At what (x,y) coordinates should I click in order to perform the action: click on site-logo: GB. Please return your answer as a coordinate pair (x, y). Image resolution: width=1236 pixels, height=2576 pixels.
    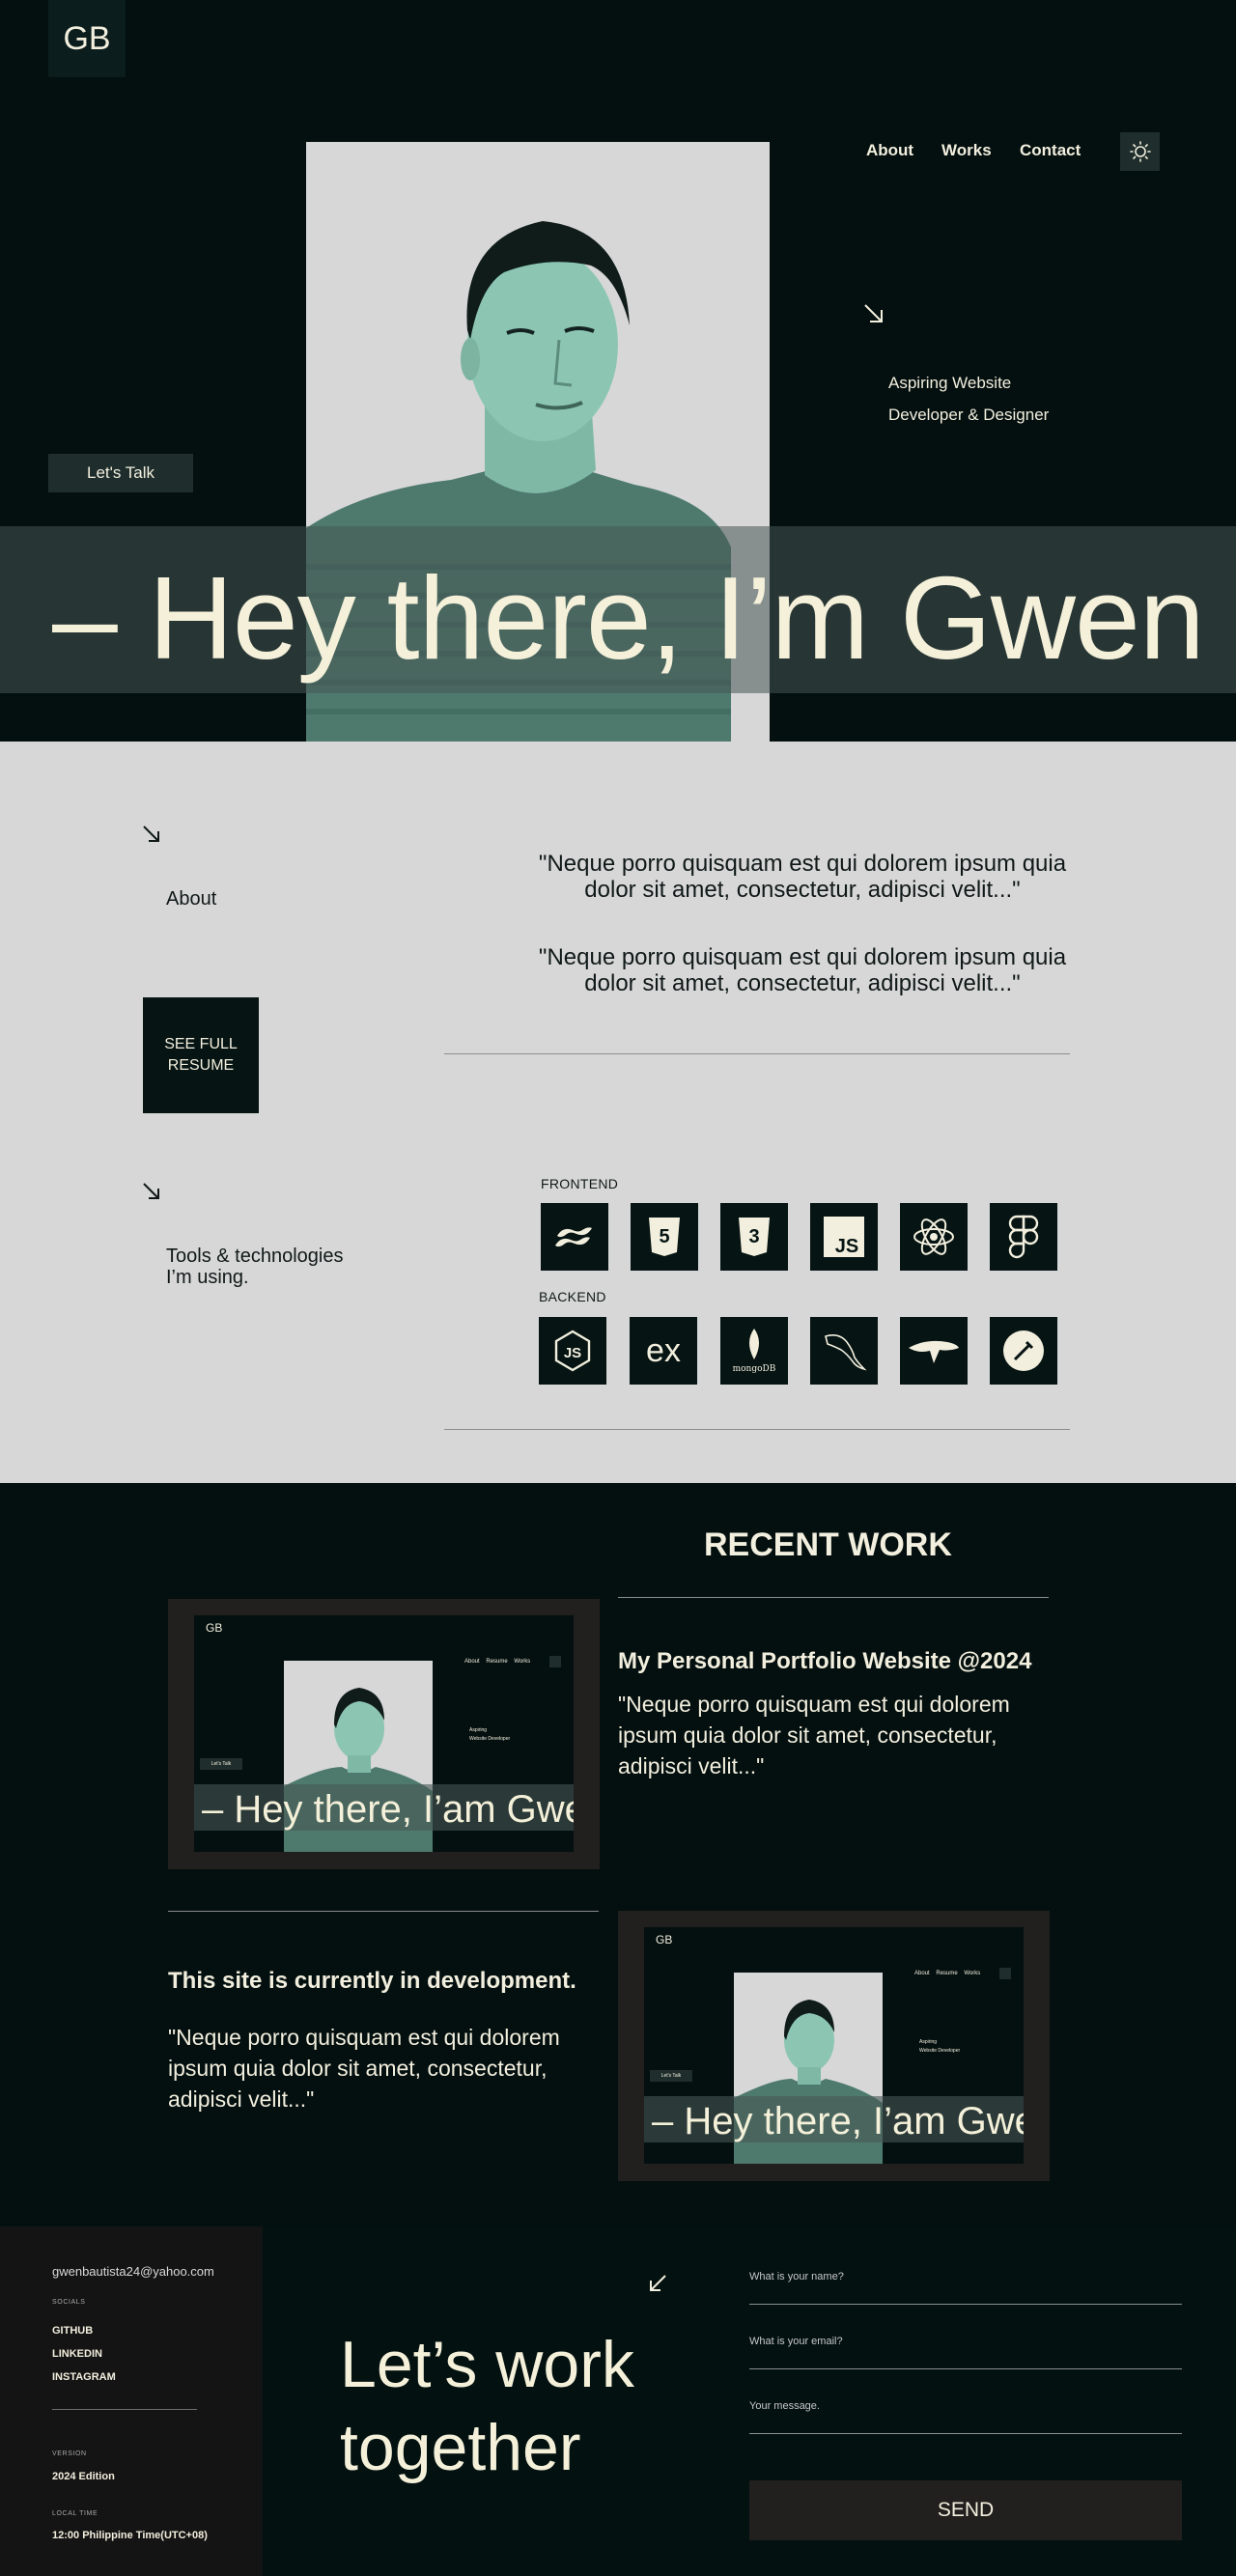
    Looking at the image, I should click on (87, 39).